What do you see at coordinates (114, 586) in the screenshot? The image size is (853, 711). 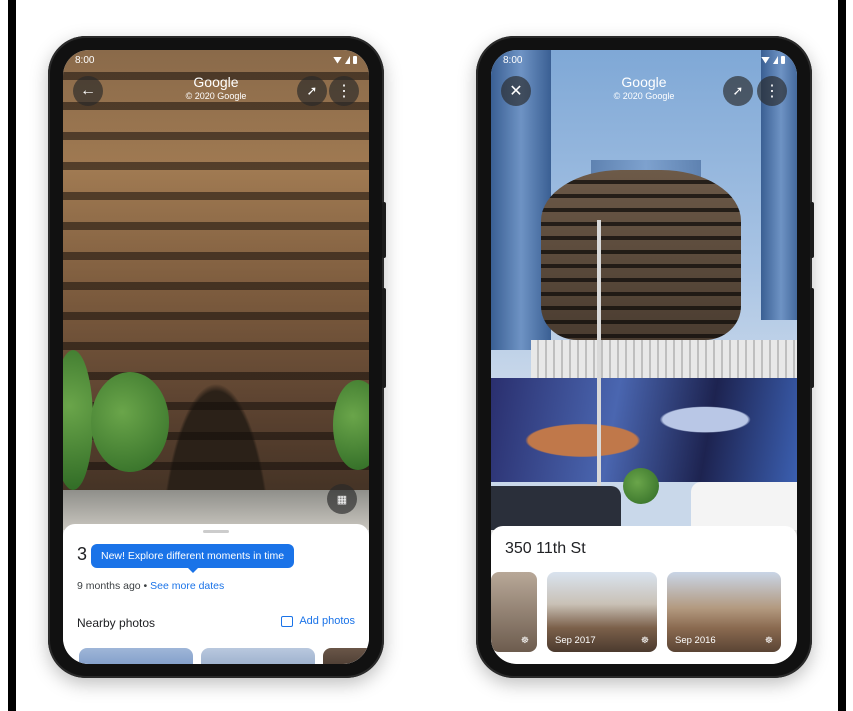 I see `date-text: 9 months ago •` at bounding box center [114, 586].